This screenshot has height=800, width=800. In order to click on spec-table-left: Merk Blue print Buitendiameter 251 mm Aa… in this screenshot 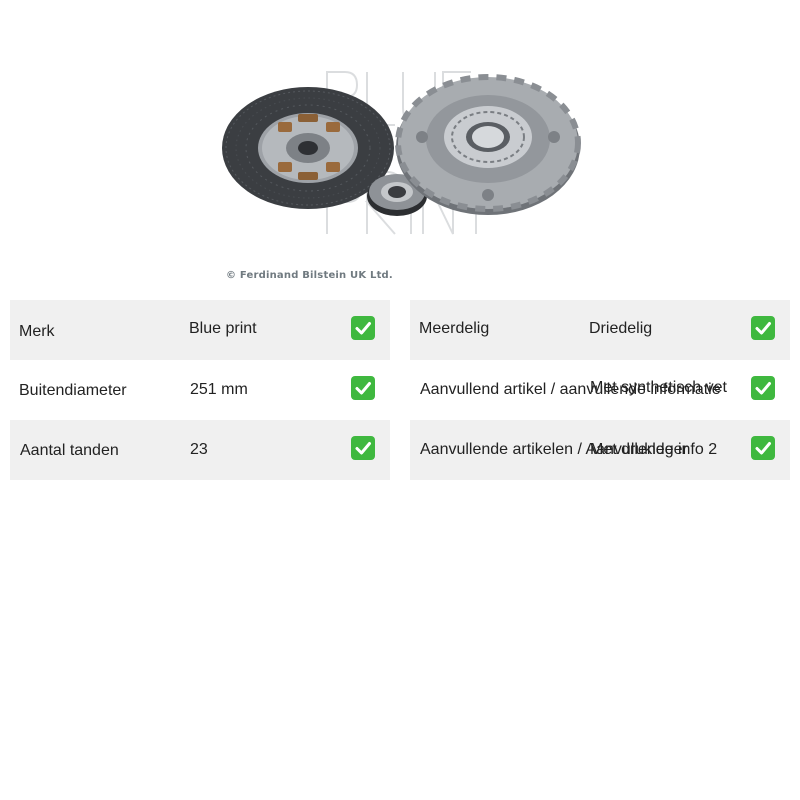, I will do `click(200, 390)`.